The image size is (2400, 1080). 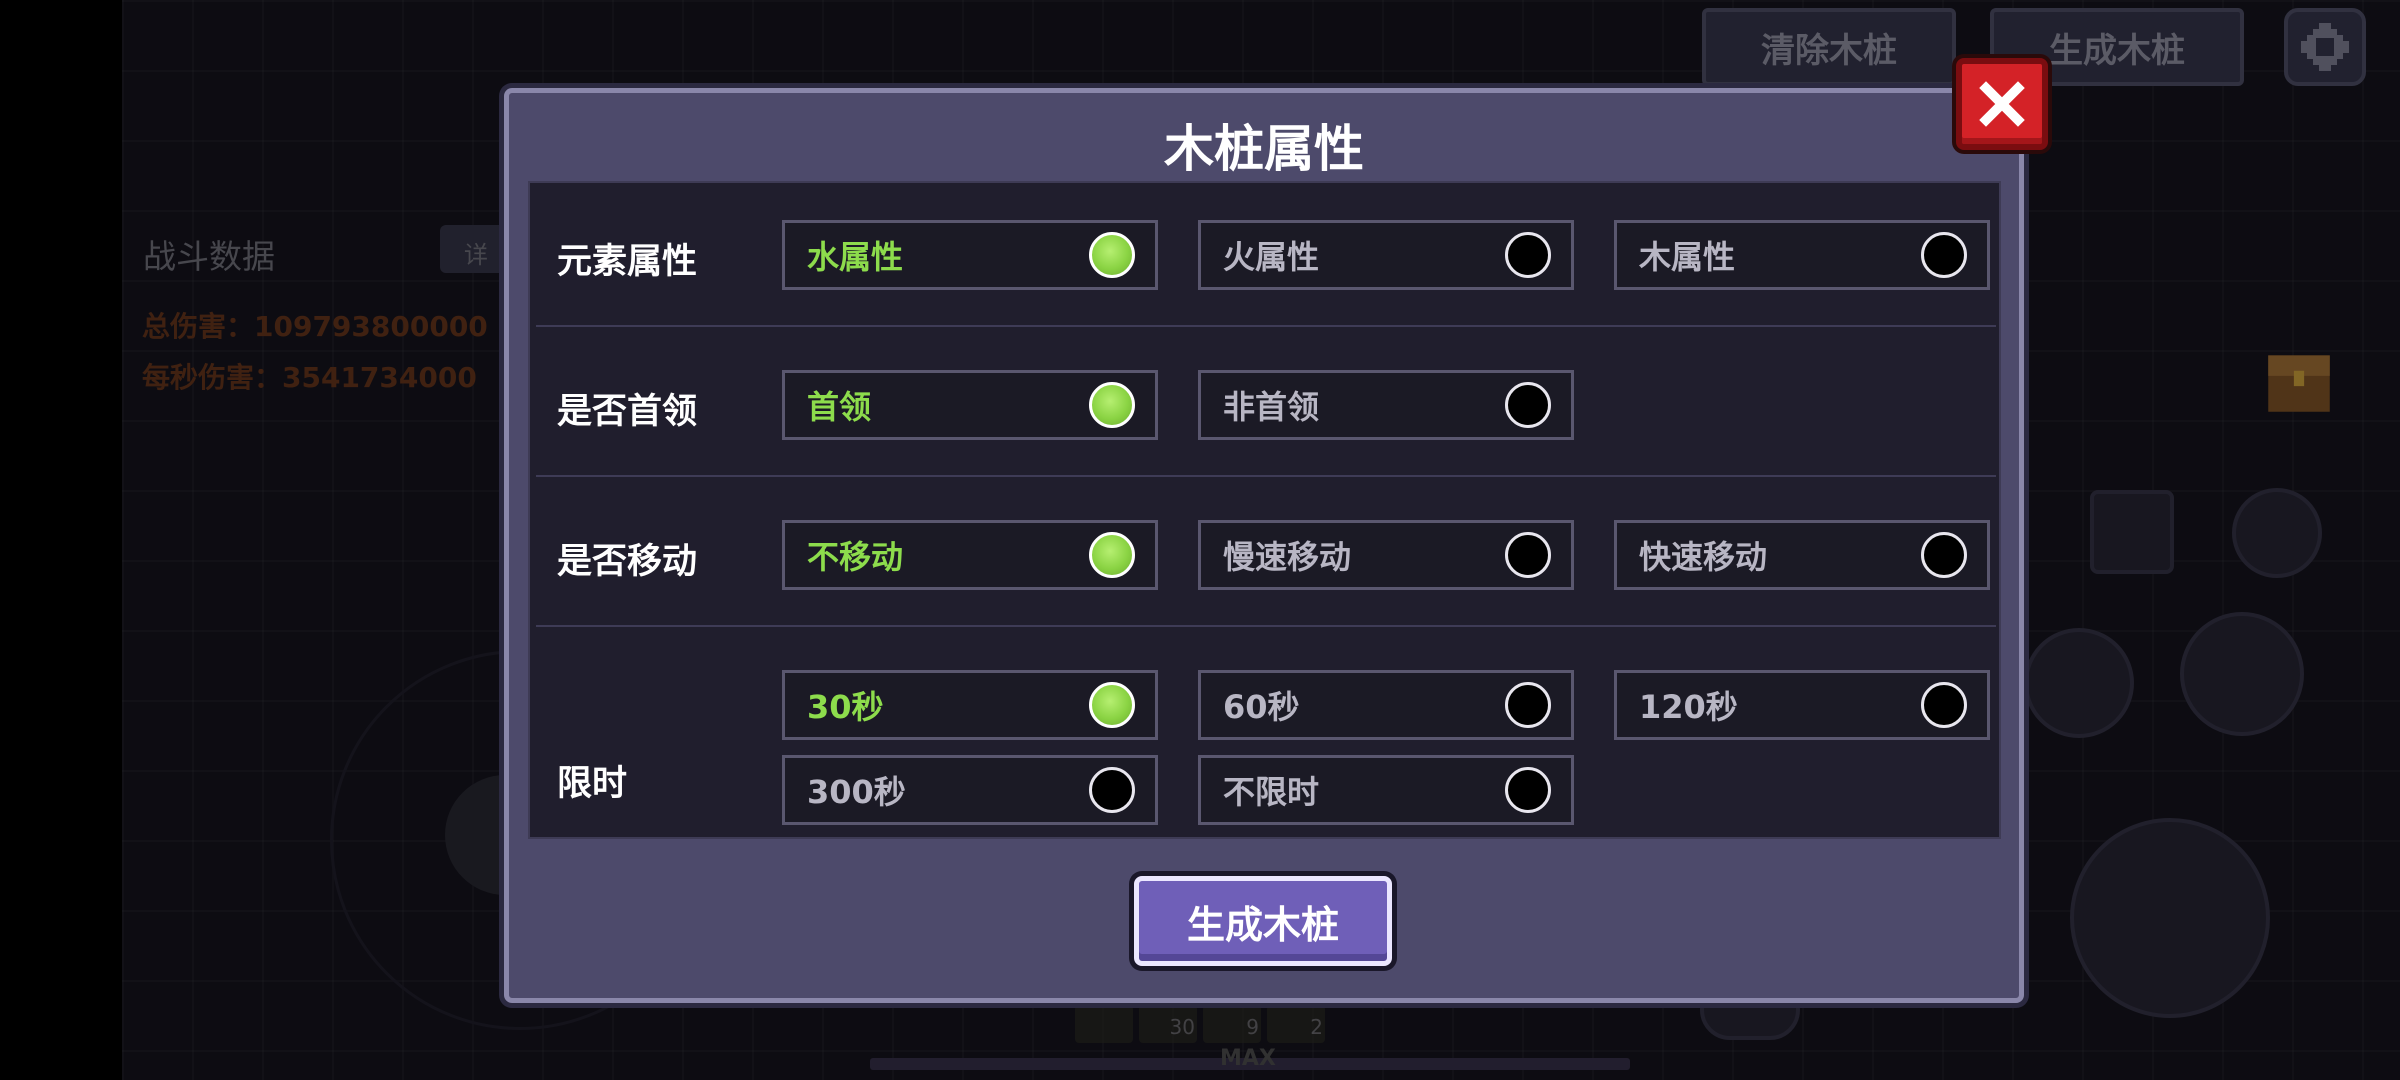 What do you see at coordinates (856, 792) in the screenshot?
I see `option-label: 300秒` at bounding box center [856, 792].